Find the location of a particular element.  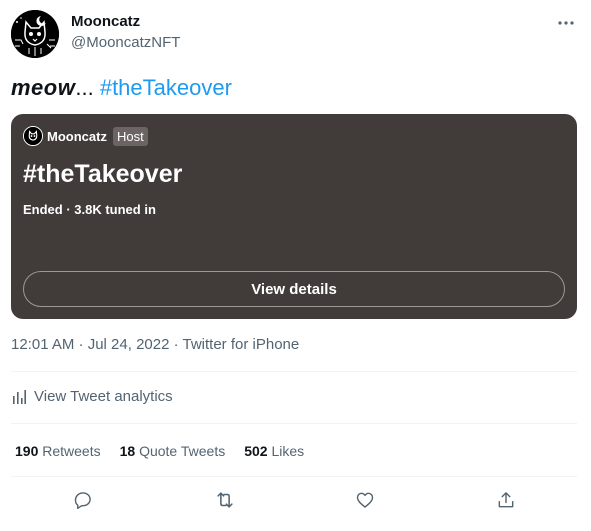

quote-tweets-label: Quote Tweets is located at coordinates (182, 451).